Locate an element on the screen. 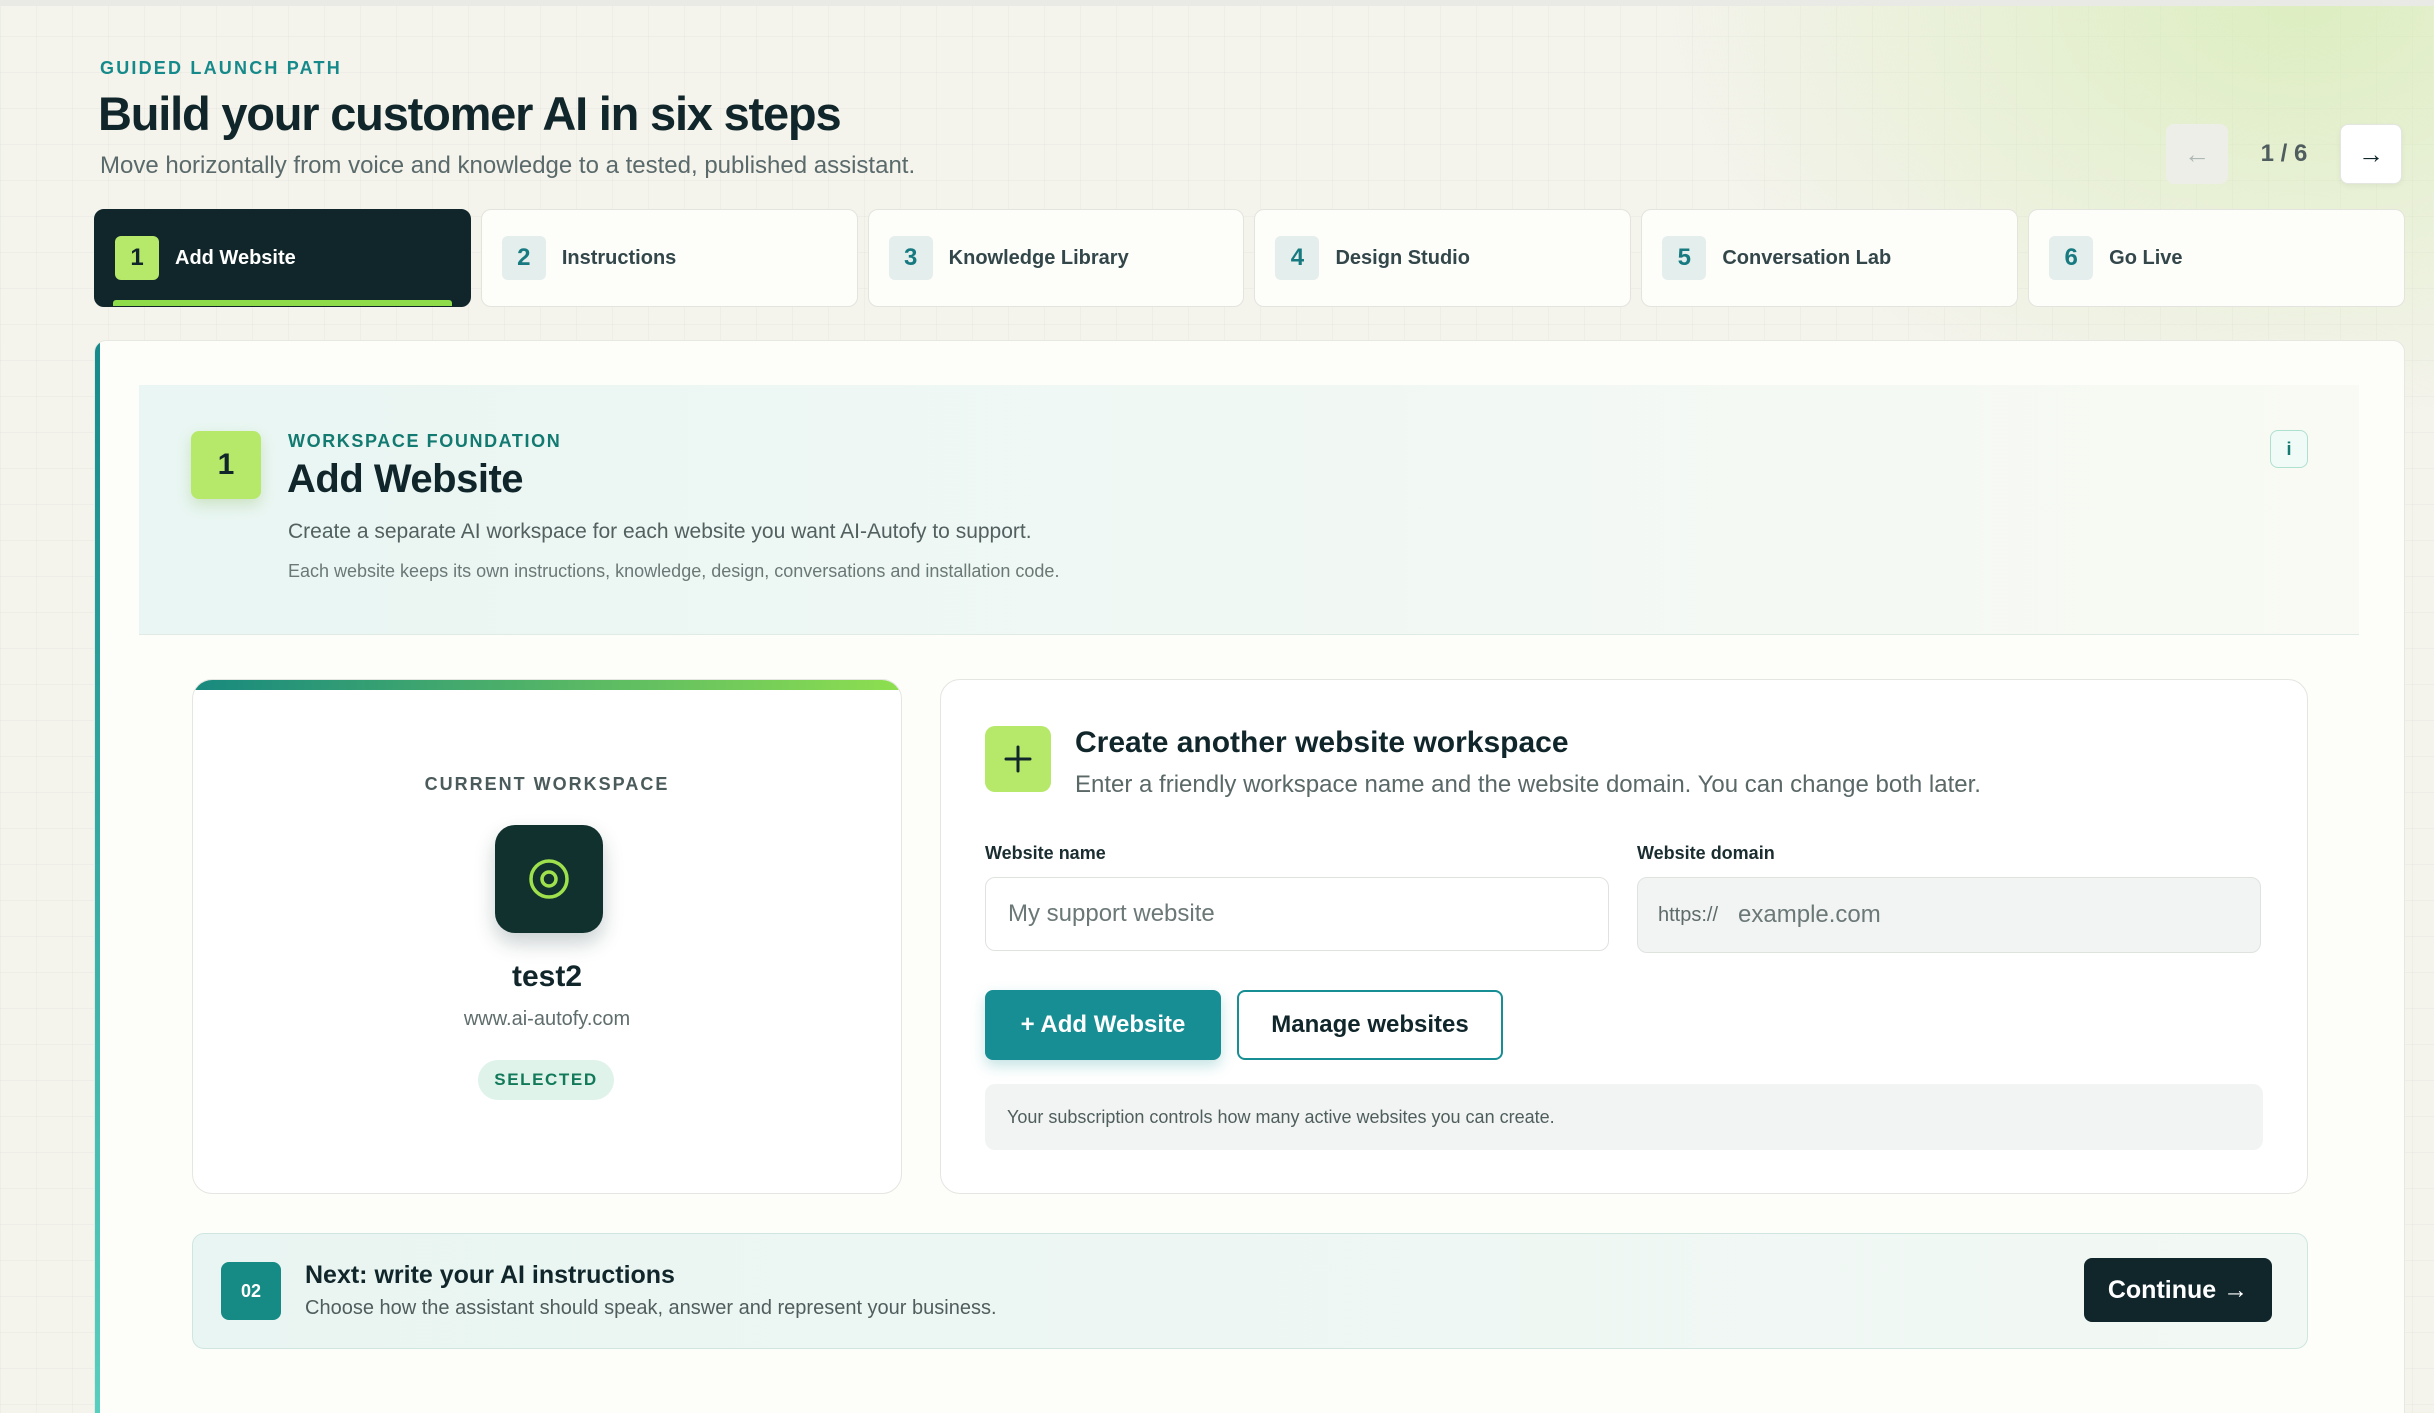 This screenshot has width=2434, height=1413. card-gradient-bar is located at coordinates (547, 685).